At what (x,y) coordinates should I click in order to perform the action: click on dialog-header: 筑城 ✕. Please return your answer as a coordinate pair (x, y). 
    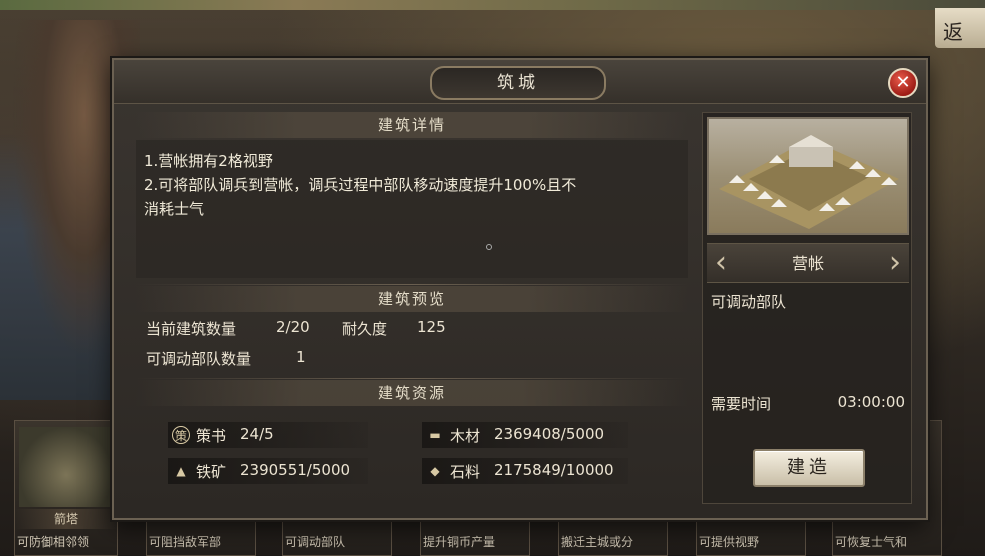
    Looking at the image, I should click on (520, 82).